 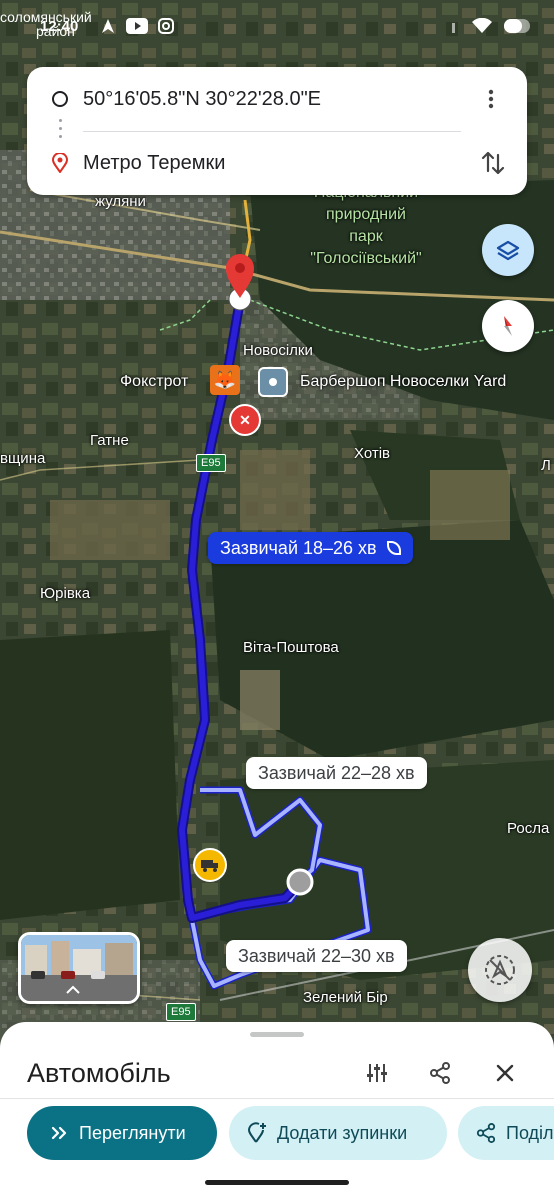 What do you see at coordinates (482, 25) in the screenshot?
I see `wifi-icon` at bounding box center [482, 25].